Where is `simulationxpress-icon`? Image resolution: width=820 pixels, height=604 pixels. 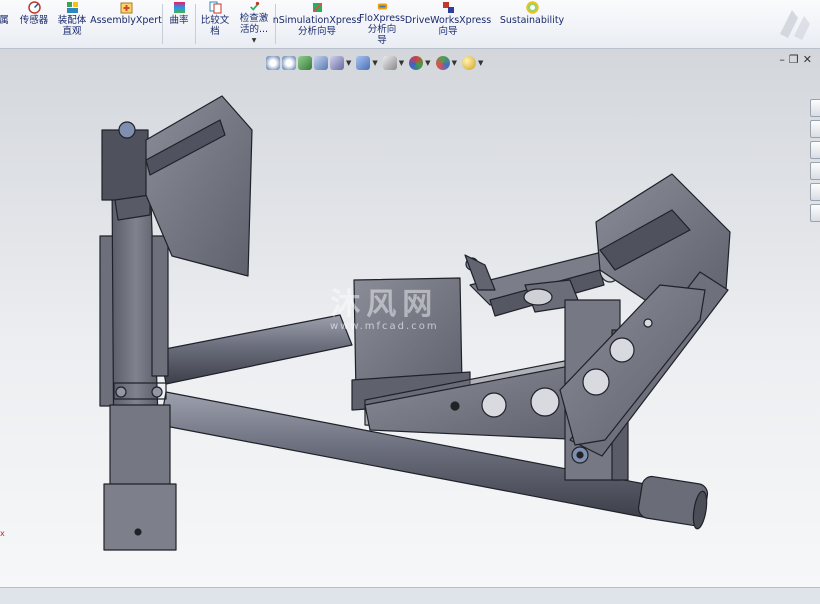 simulationxpress-icon is located at coordinates (317, 7).